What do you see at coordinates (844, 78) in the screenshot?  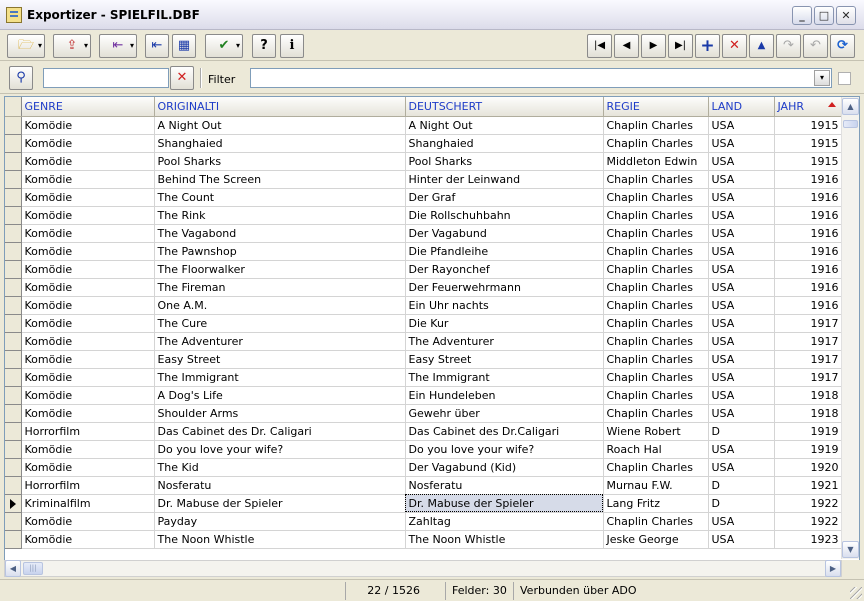 I see `filter-checkbox` at bounding box center [844, 78].